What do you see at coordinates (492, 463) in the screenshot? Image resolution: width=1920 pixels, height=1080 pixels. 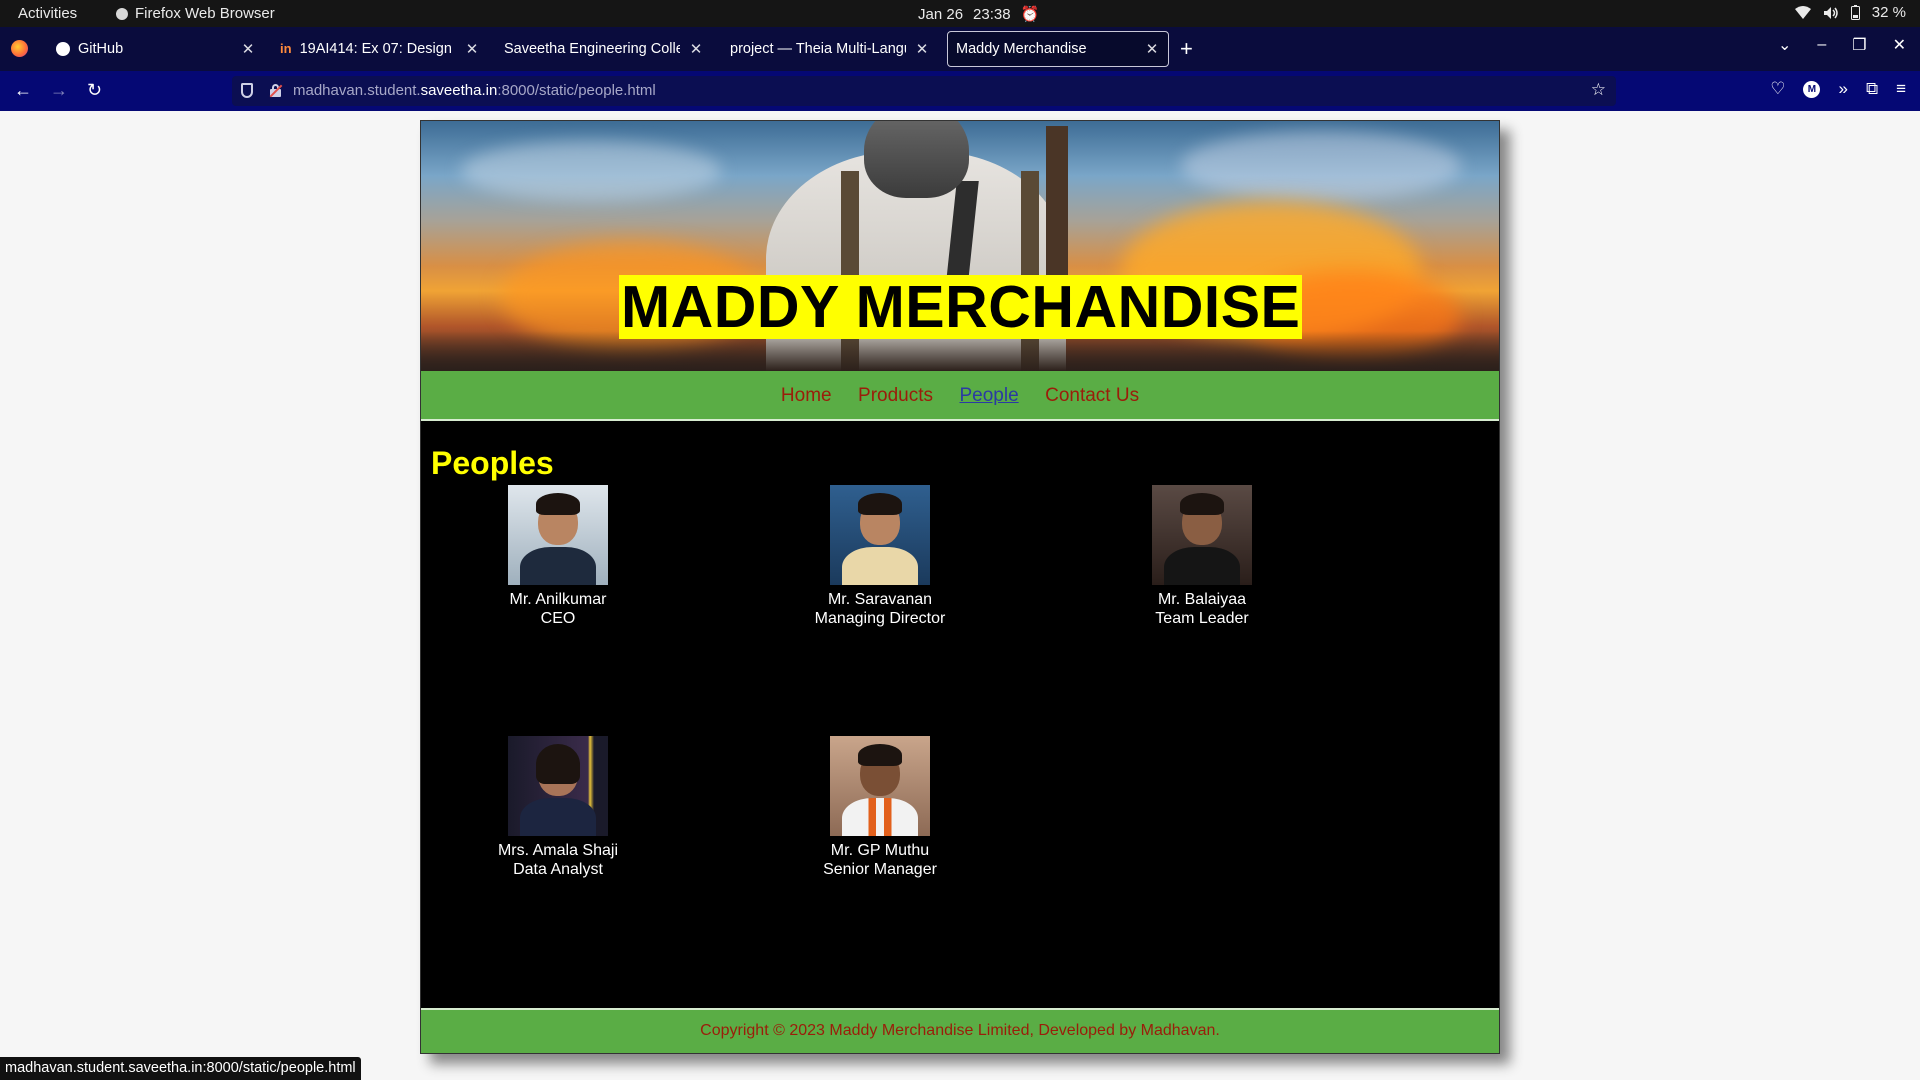 I see `section-heading: Peoples` at bounding box center [492, 463].